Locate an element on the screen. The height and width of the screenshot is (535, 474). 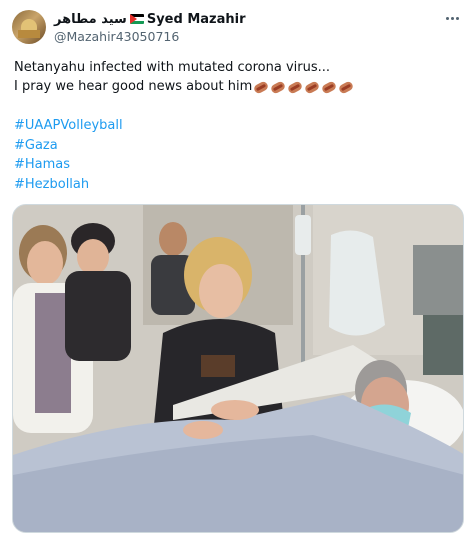
more-options-button is located at coordinates (452, 18).